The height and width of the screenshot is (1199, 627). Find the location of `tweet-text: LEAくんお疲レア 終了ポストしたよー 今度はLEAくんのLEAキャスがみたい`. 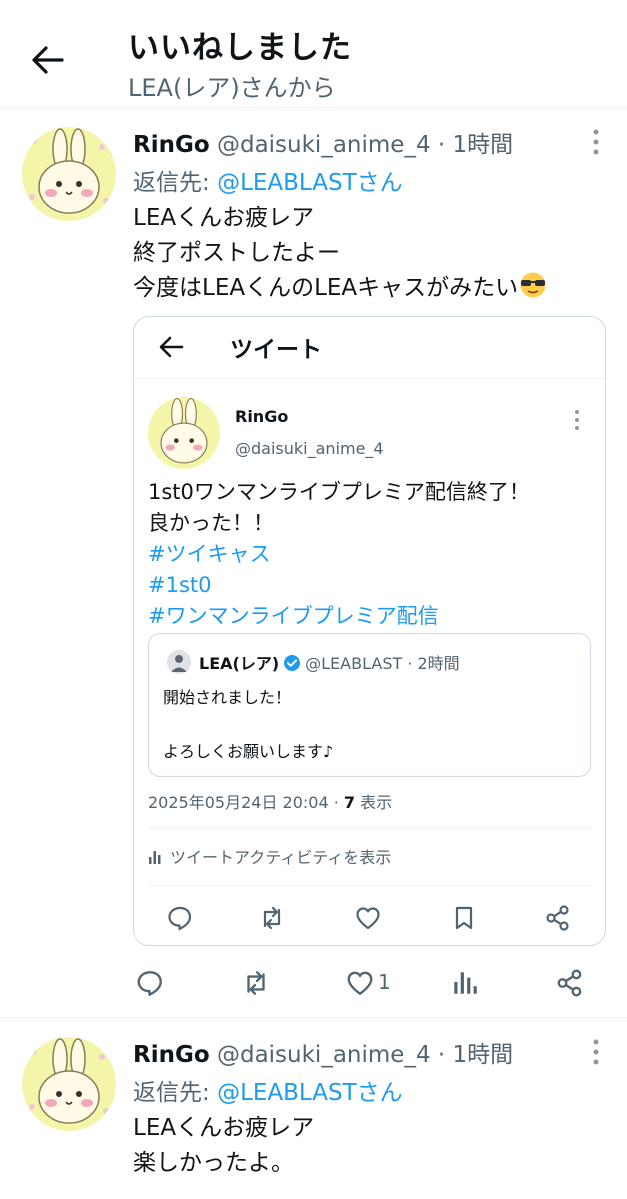

tweet-text: LEAくんお疲レア 終了ポストしたよー 今度はLEAくんのLEAキャスがみたい is located at coordinates (340, 253).